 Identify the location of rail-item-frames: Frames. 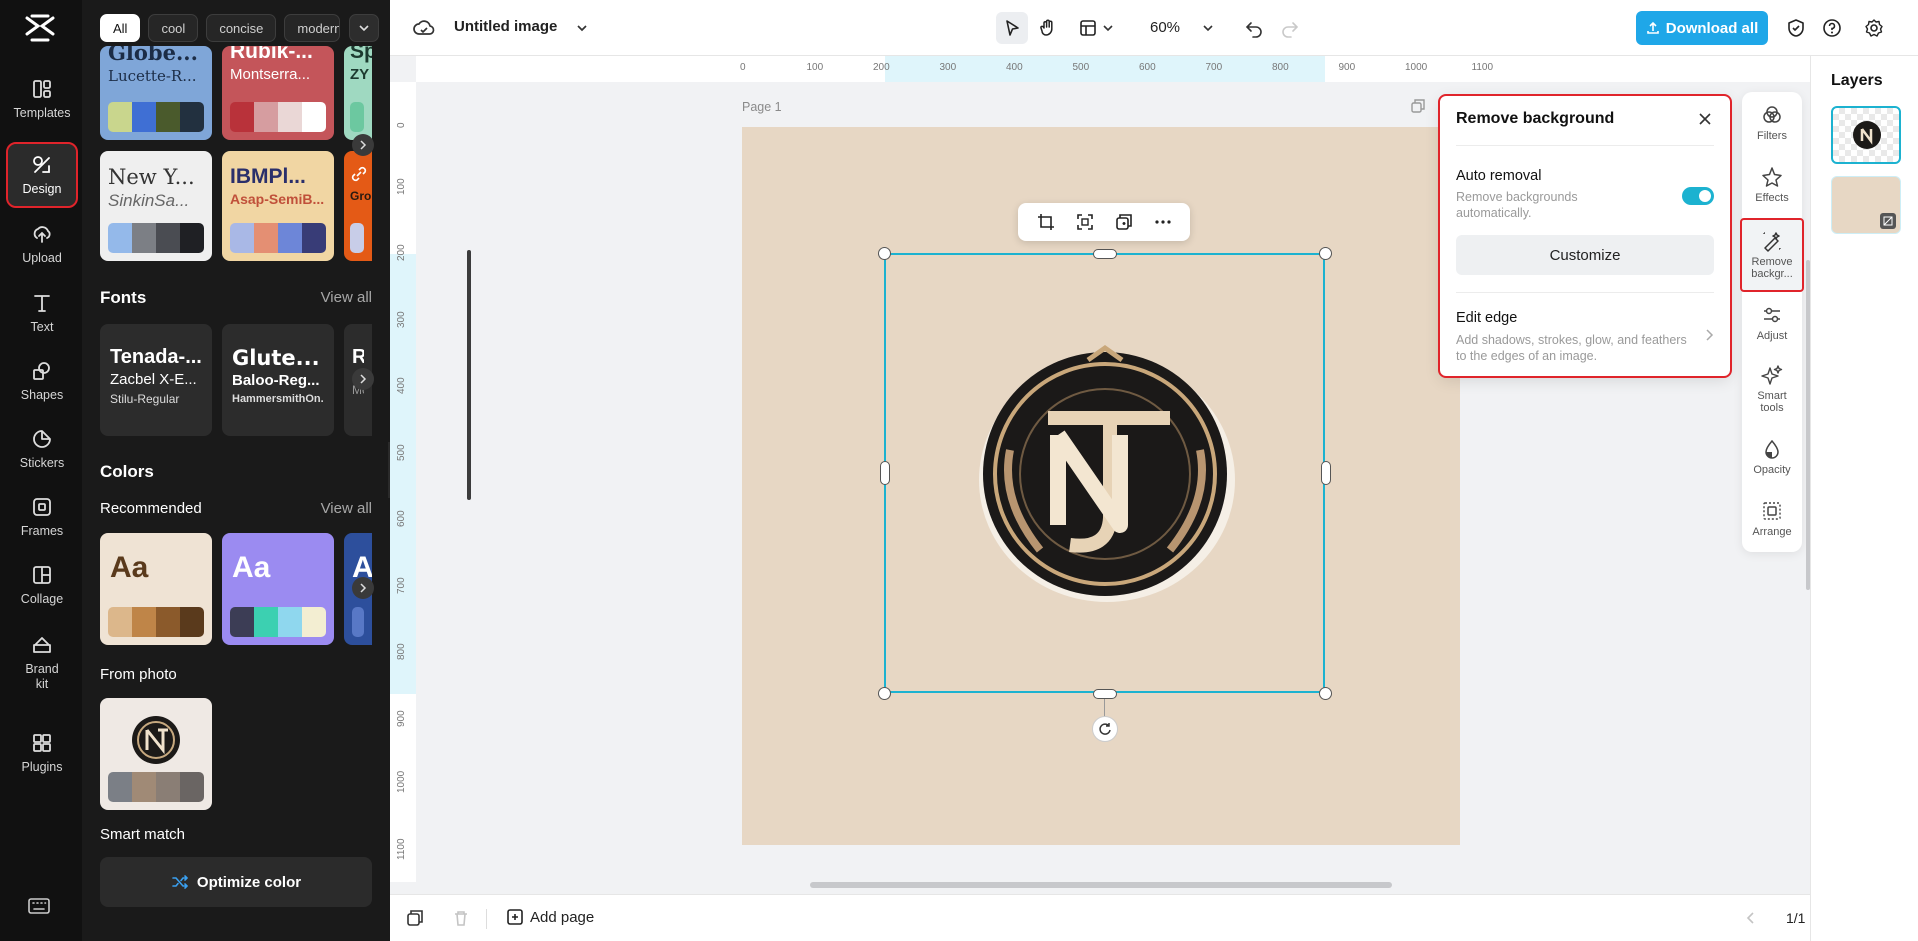
(42, 517).